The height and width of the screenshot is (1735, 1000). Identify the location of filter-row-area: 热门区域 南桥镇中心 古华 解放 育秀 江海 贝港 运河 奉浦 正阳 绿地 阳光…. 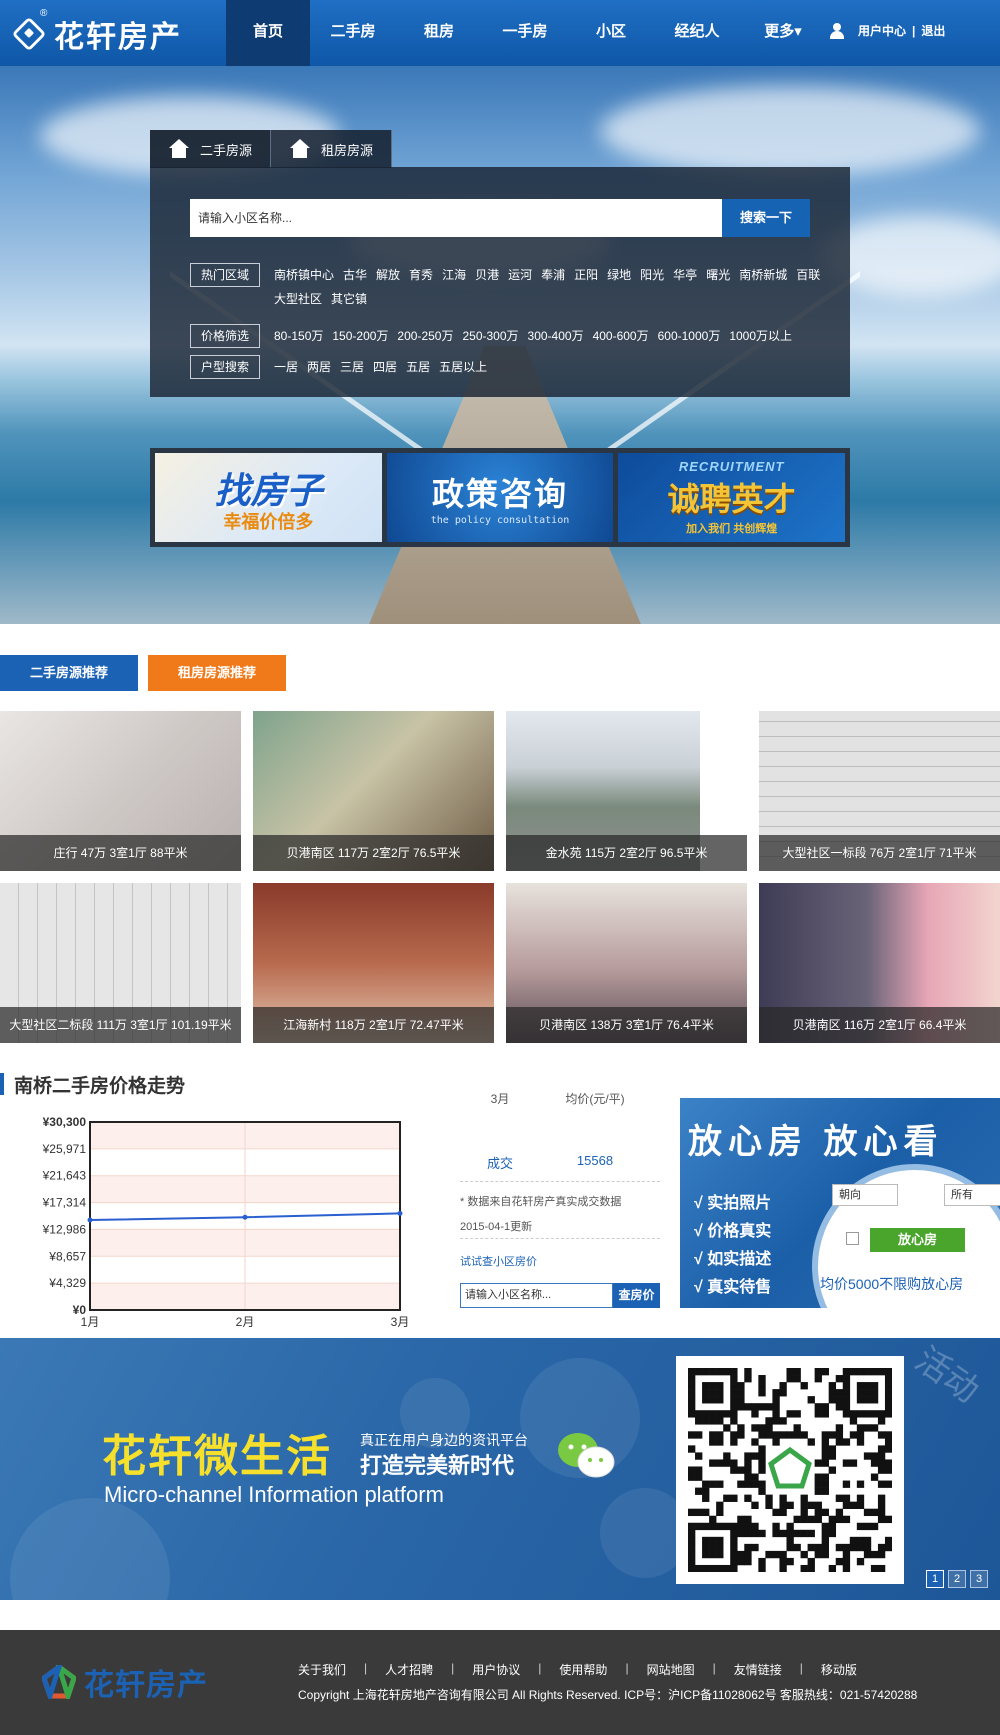
(512, 287).